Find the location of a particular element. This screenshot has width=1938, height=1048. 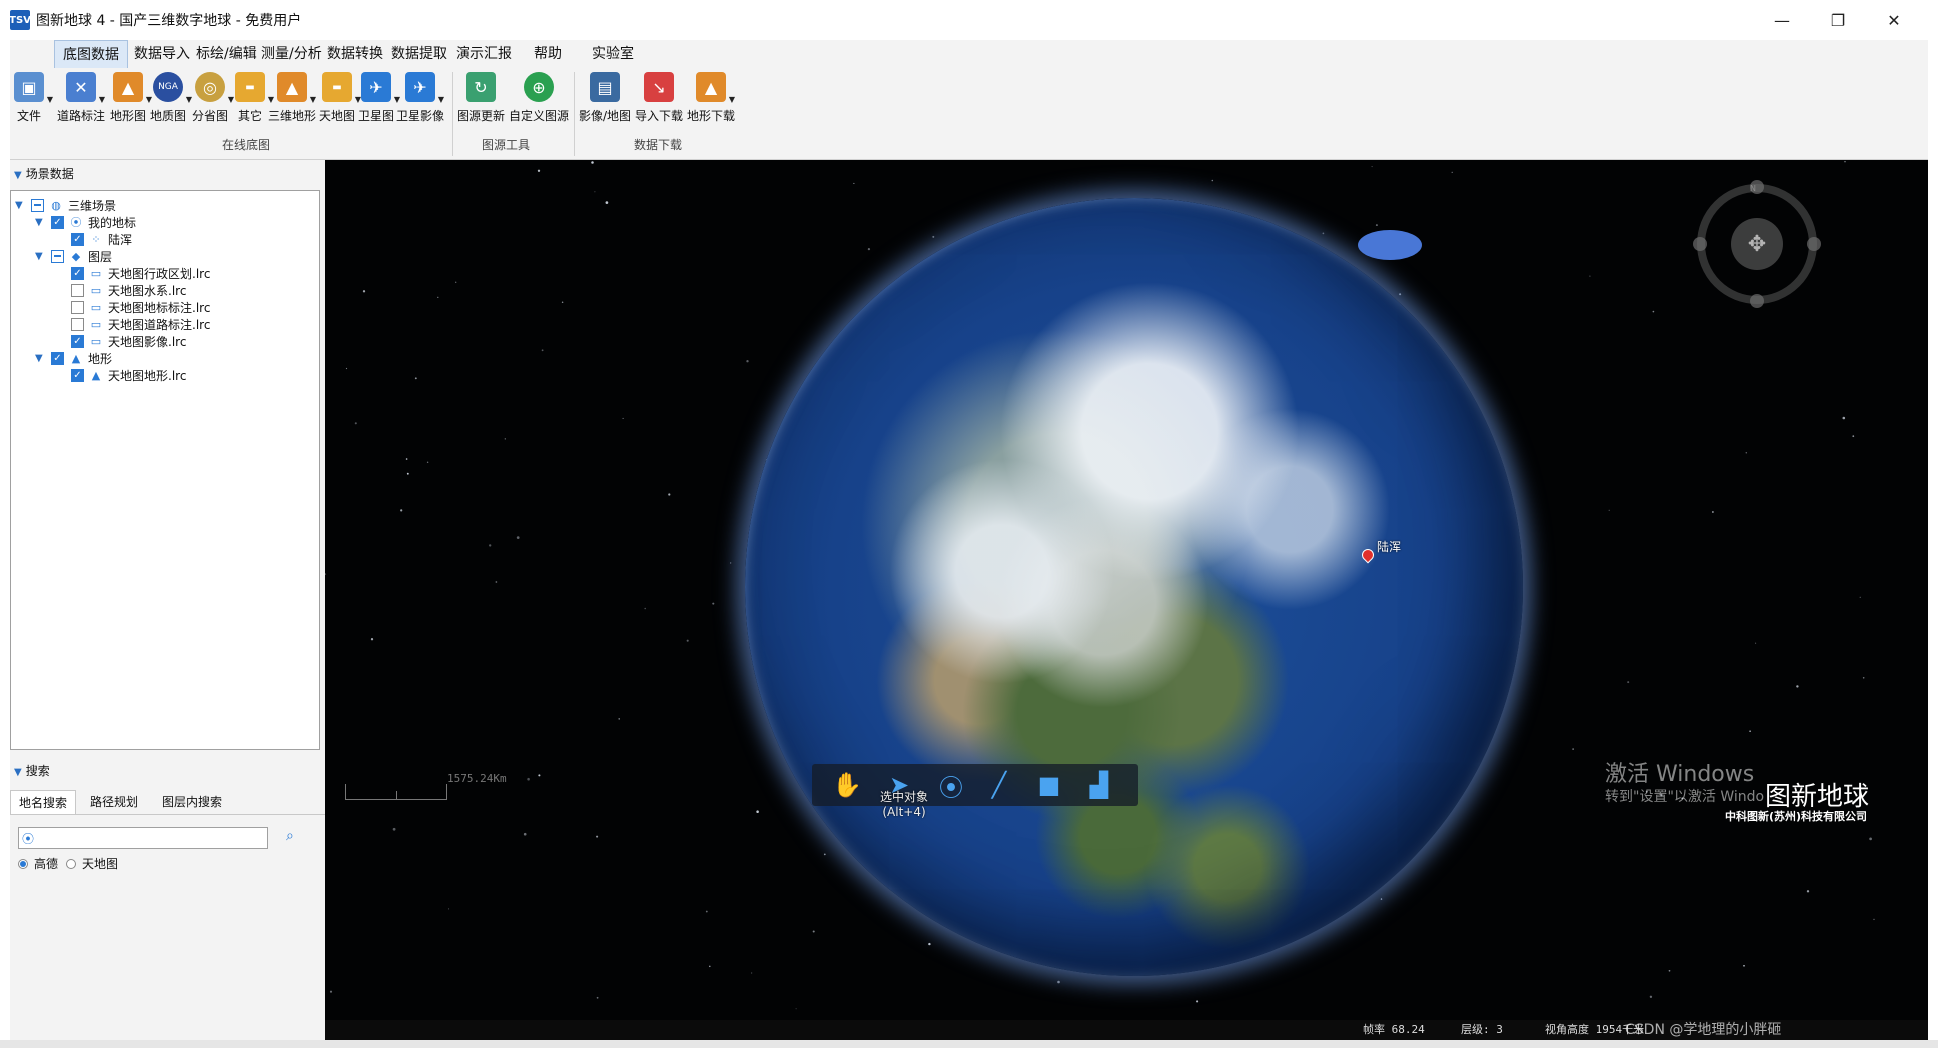

activation-watermark-hint: 转到"设置"以激活 Windo is located at coordinates (1685, 797).